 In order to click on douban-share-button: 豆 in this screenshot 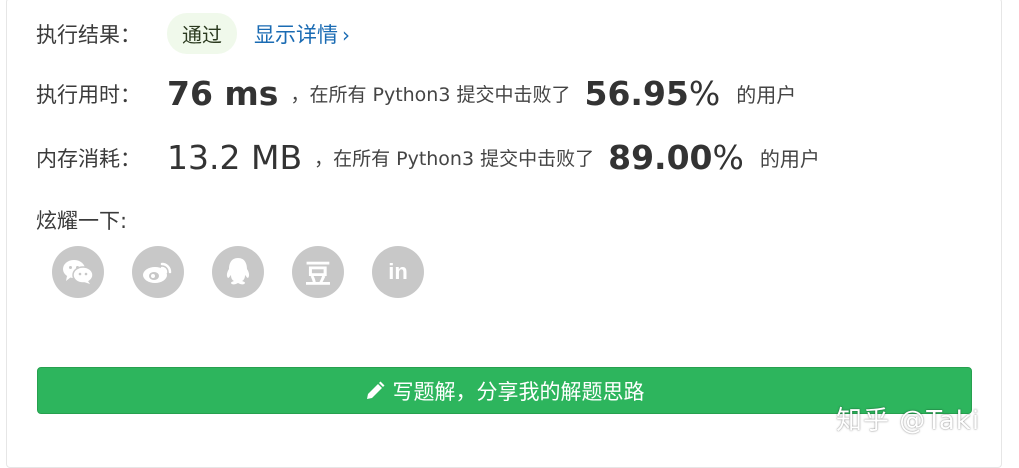, I will do `click(318, 272)`.